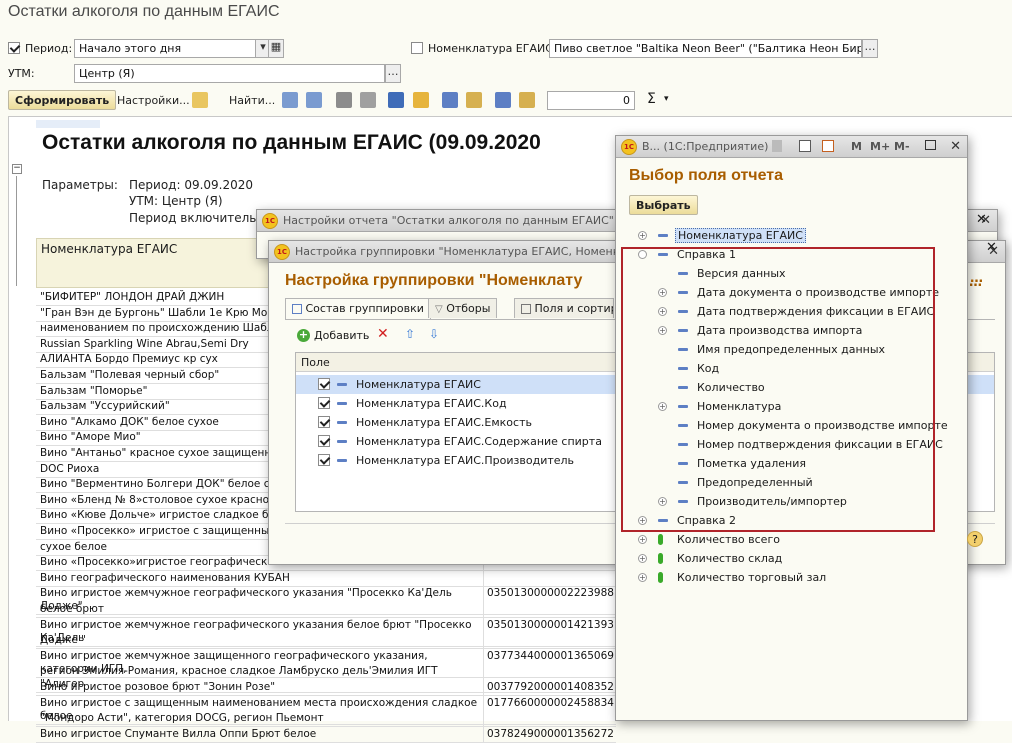 The image size is (1012, 743). I want to click on utm-field: Центр (Я), so click(229, 73).